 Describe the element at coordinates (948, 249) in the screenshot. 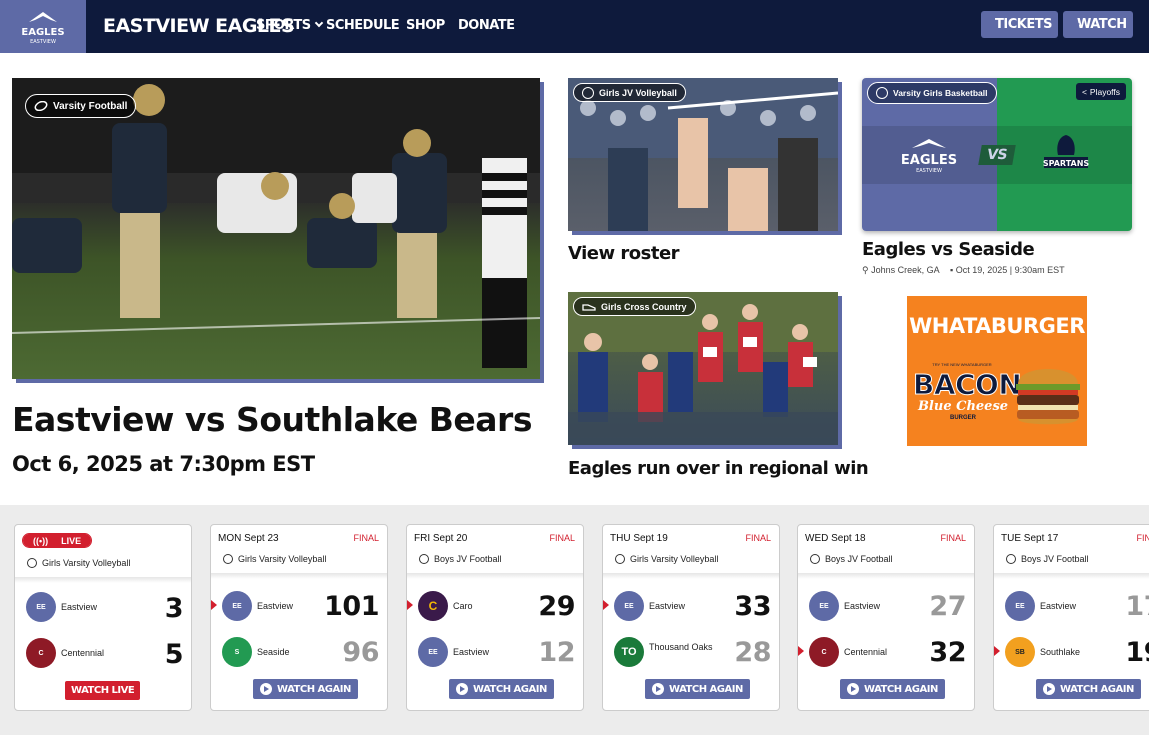

I see `basketball-tile-title: Eagles vs Seaside` at that location.